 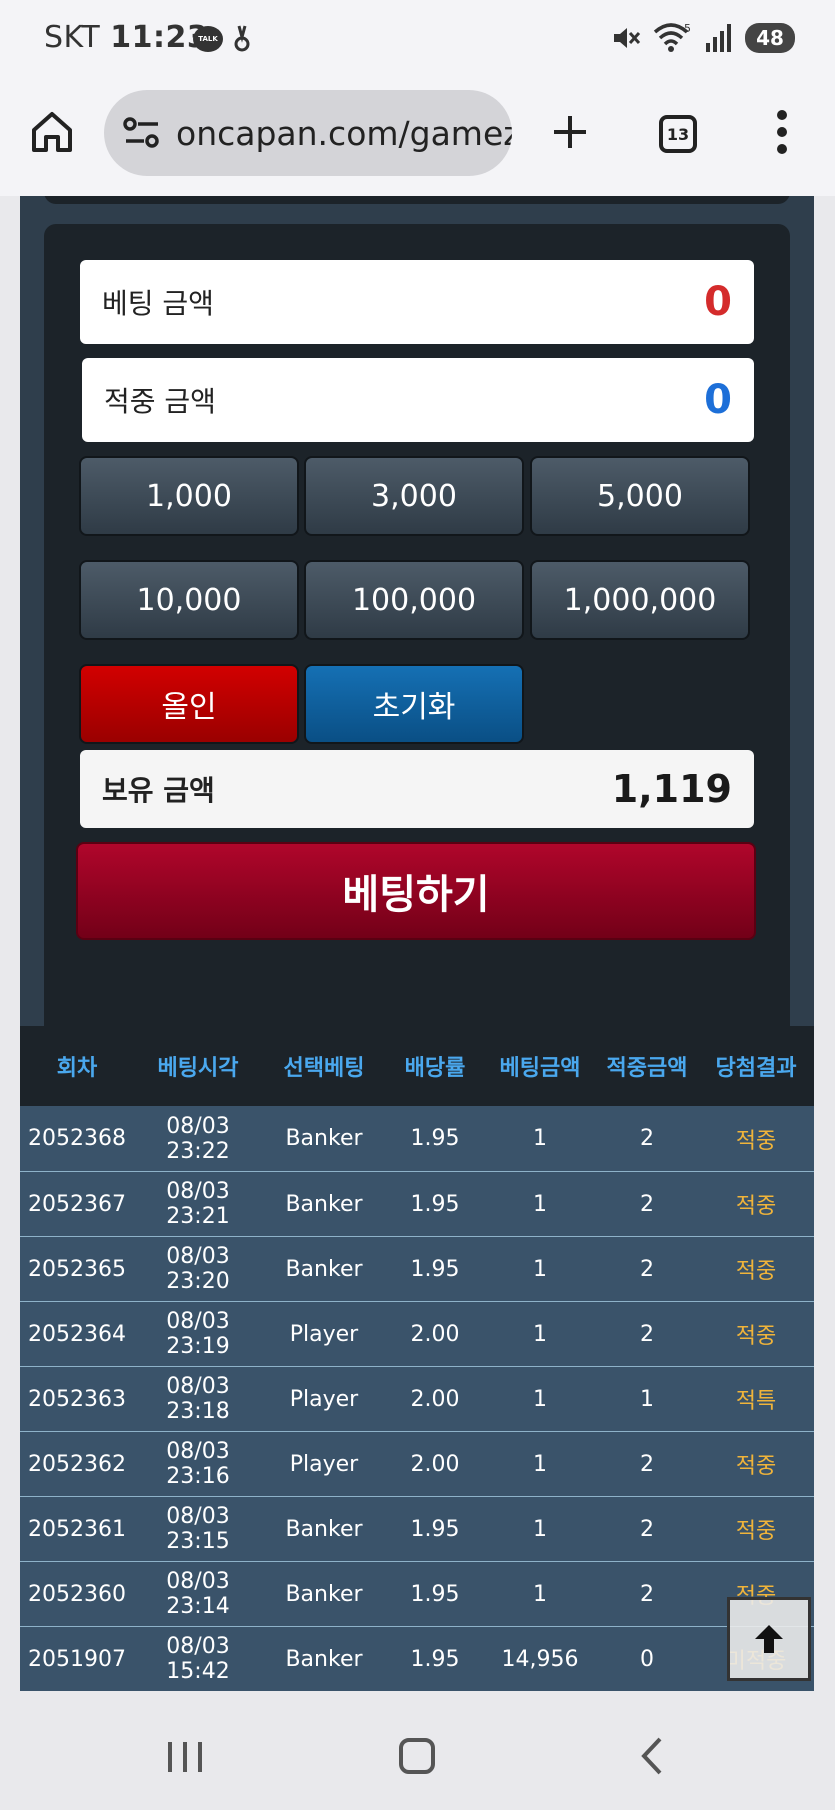 What do you see at coordinates (417, 1756) in the screenshot?
I see `nav-home-icon` at bounding box center [417, 1756].